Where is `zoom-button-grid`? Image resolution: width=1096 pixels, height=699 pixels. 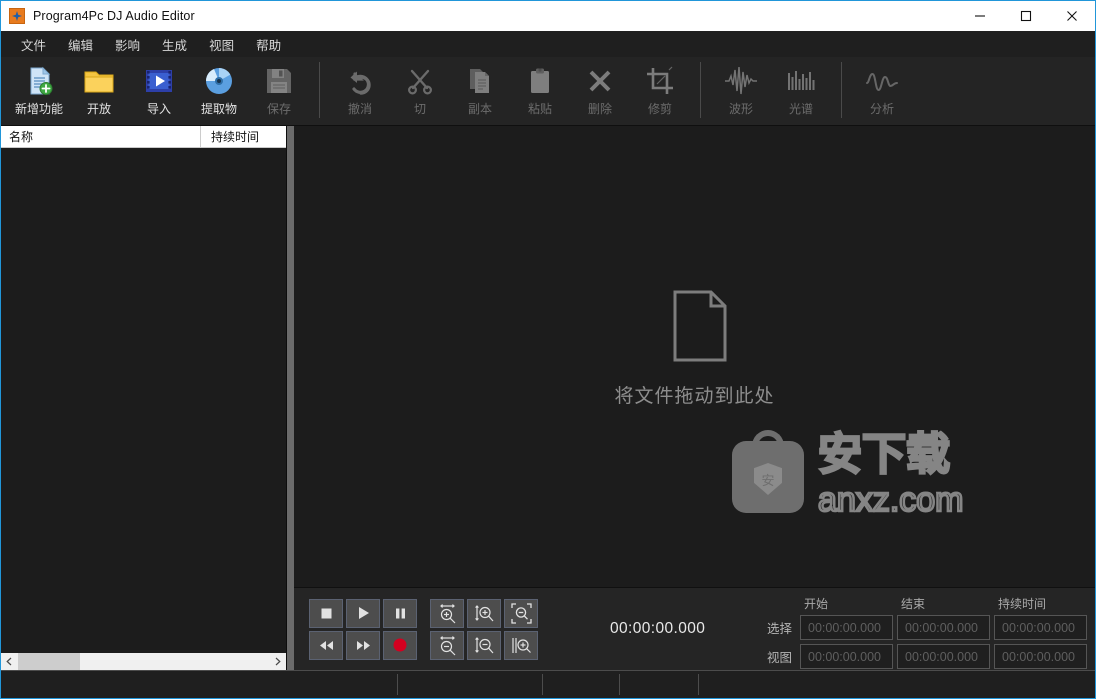 zoom-button-grid is located at coordinates (484, 629).